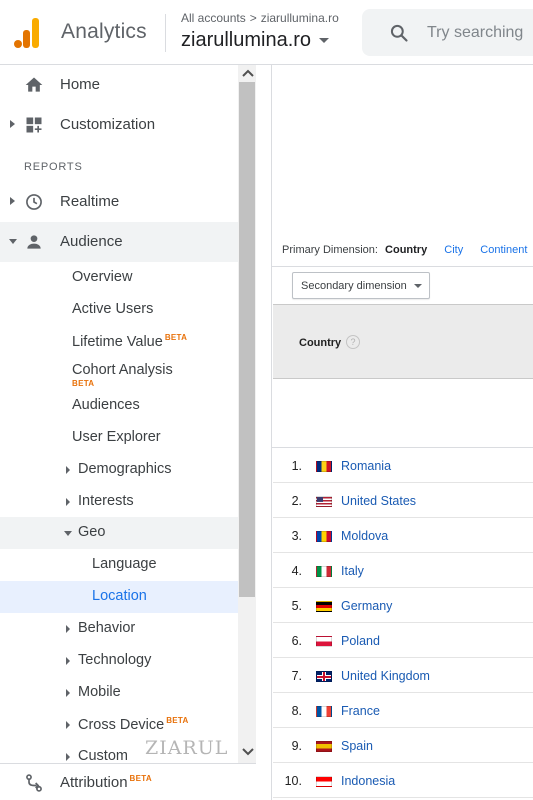 The image size is (533, 800). What do you see at coordinates (368, 781) in the screenshot?
I see `country-link: Indonesia` at bounding box center [368, 781].